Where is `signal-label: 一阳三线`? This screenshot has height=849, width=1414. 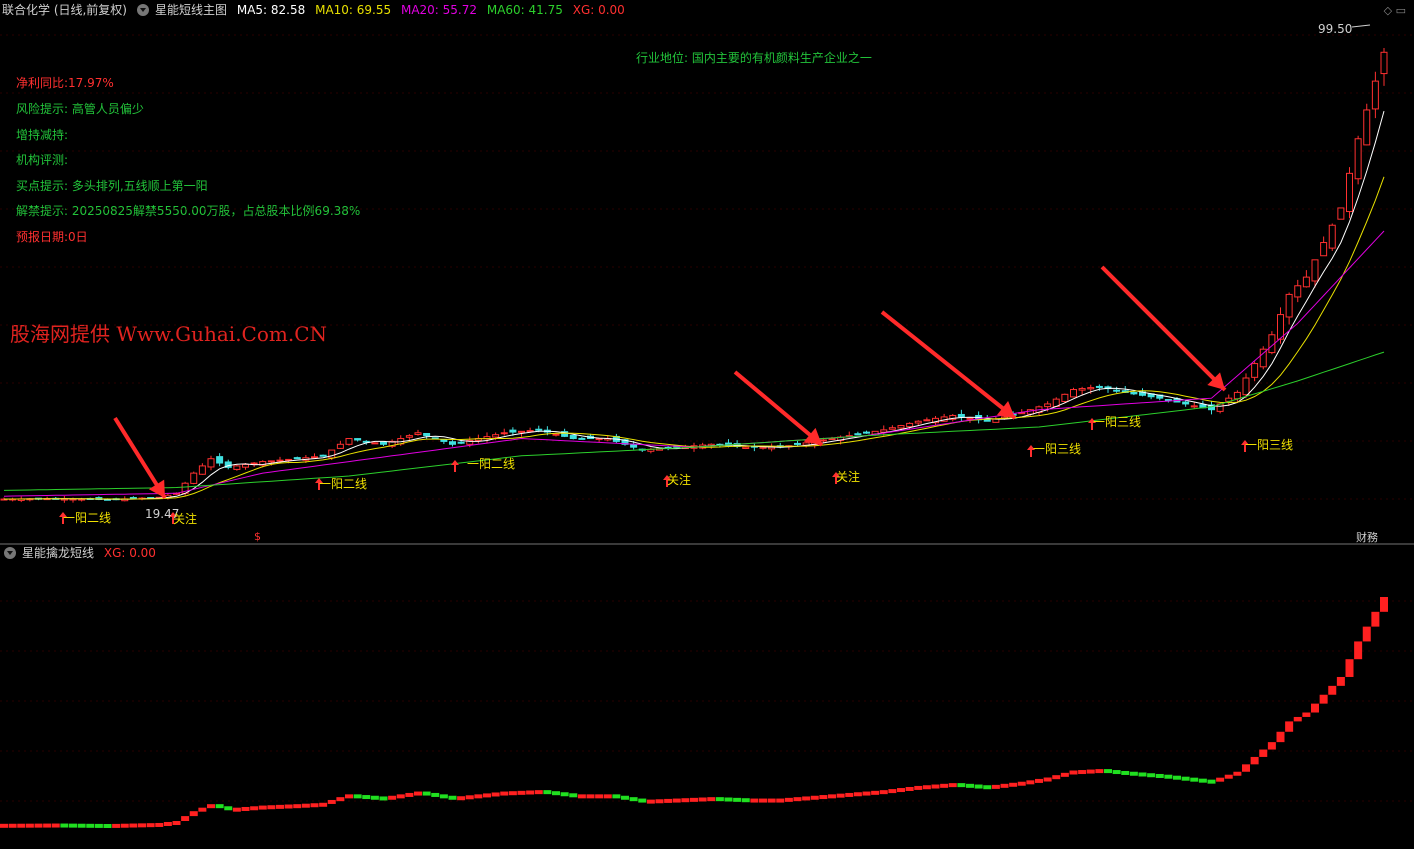 signal-label: 一阳三线 is located at coordinates (1269, 445).